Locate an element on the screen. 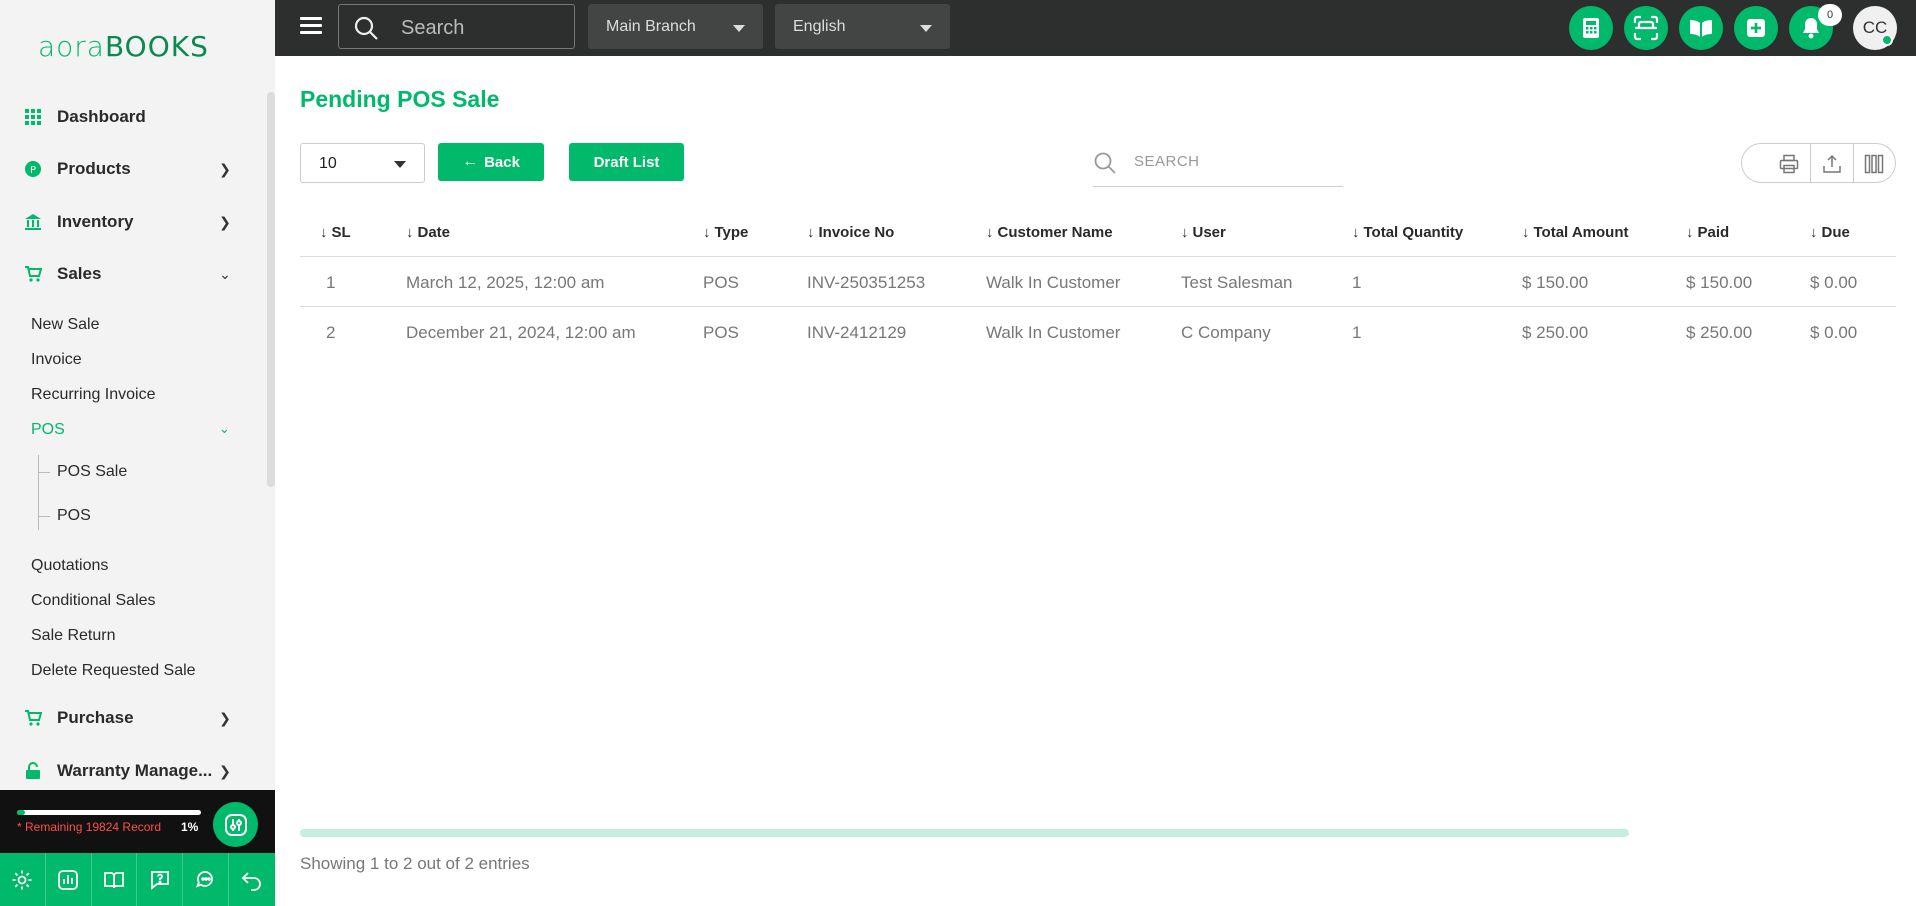 Image resolution: width=1916 pixels, height=906 pixels. cell-sl: 2 is located at coordinates (331, 332).